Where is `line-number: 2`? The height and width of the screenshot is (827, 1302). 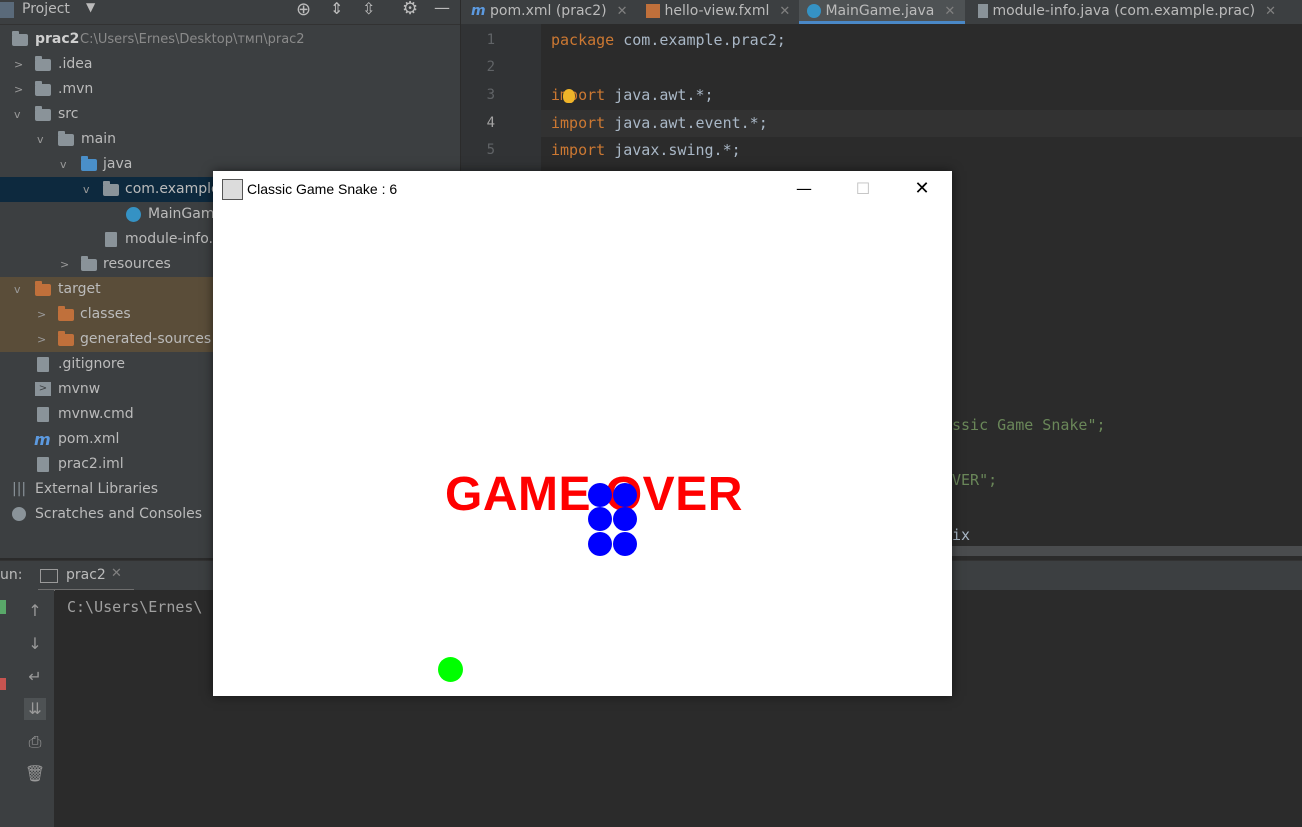 line-number: 2 is located at coordinates (490, 67).